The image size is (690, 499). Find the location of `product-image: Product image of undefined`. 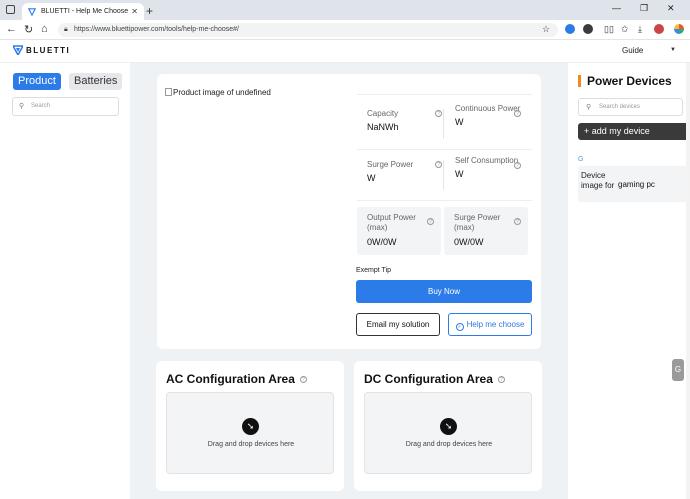

product-image: Product image of undefined is located at coordinates (218, 92).